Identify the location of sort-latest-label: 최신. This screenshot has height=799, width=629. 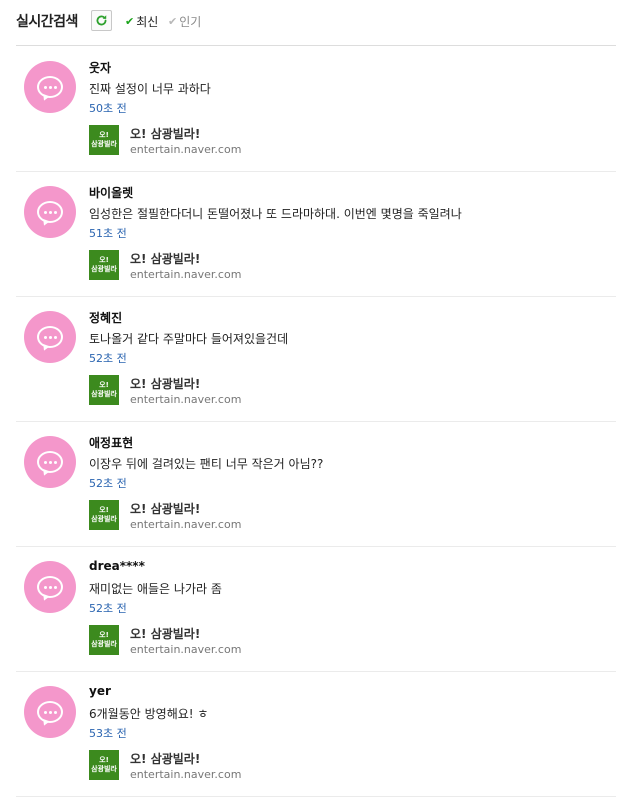
(147, 22).